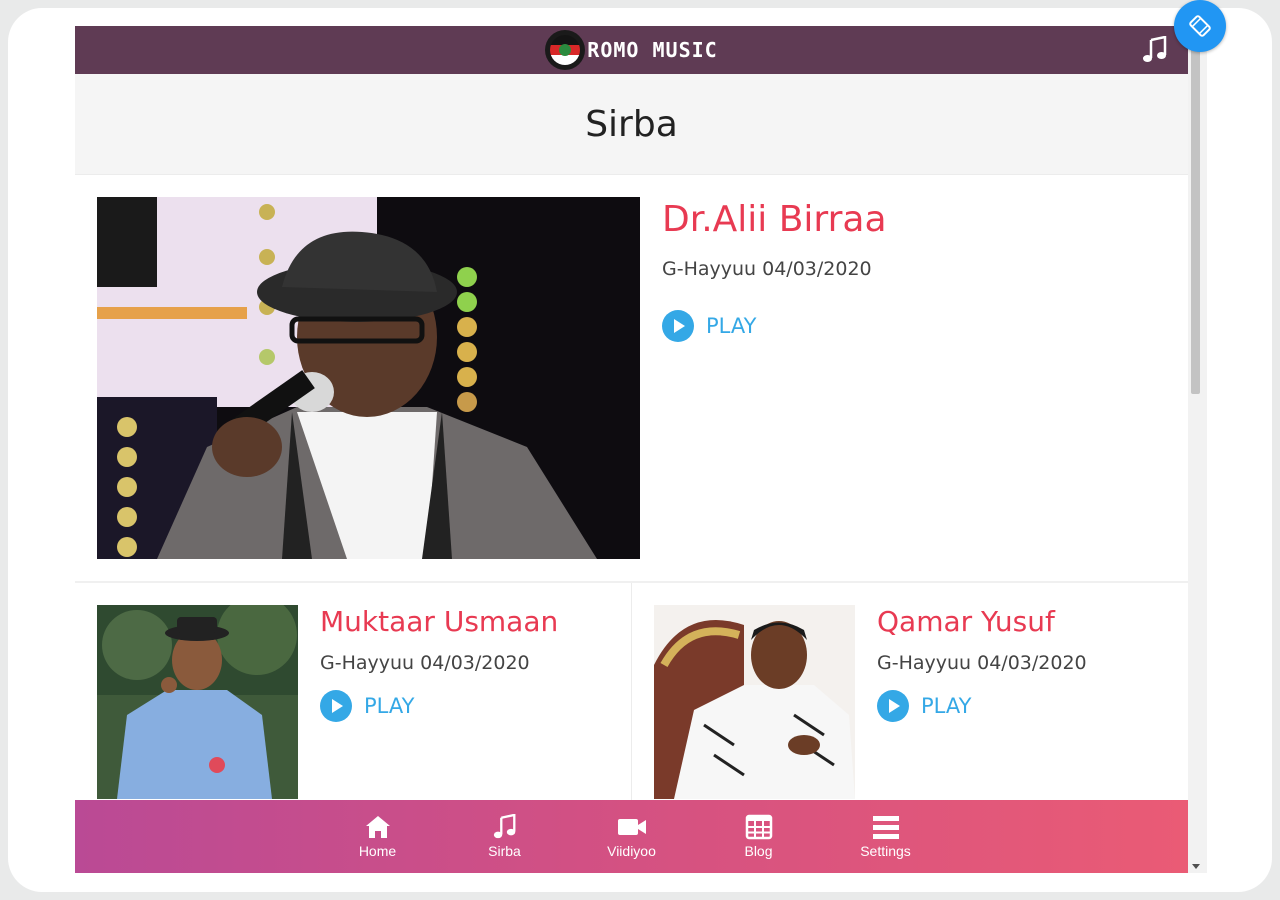 This screenshot has height=900, width=1280. What do you see at coordinates (439, 621) in the screenshot?
I see `artist-name: Muktaar Usmaan` at bounding box center [439, 621].